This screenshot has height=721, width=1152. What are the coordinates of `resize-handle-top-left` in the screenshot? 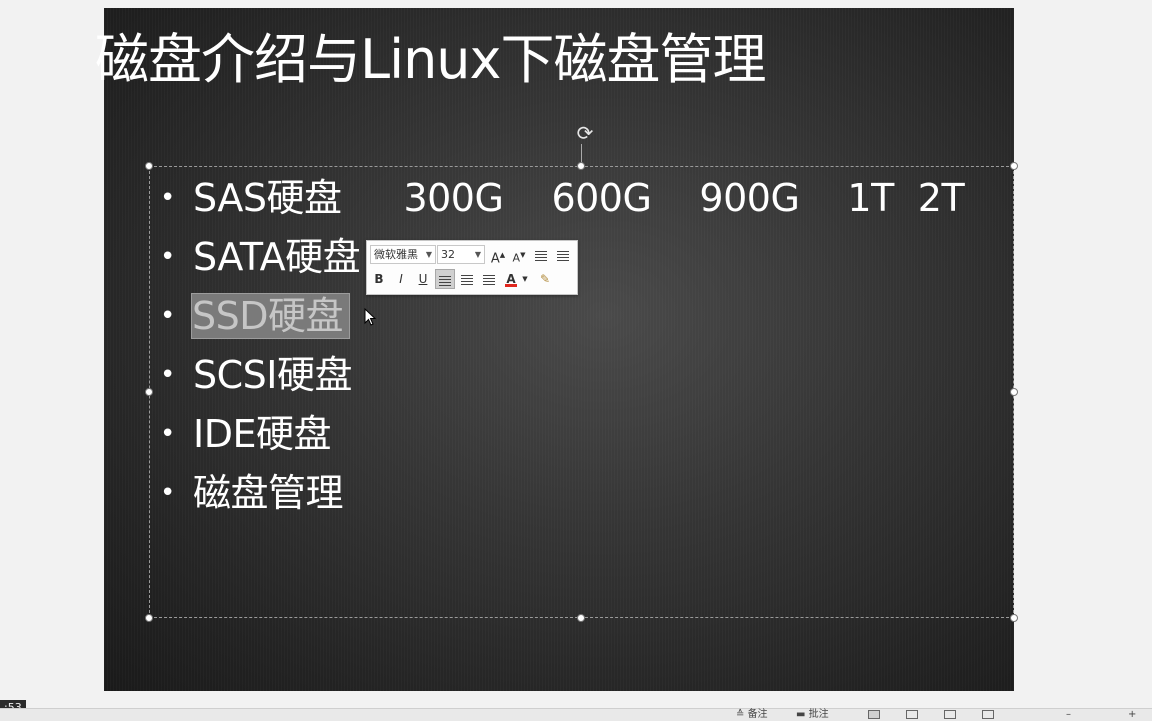 It's located at (149, 166).